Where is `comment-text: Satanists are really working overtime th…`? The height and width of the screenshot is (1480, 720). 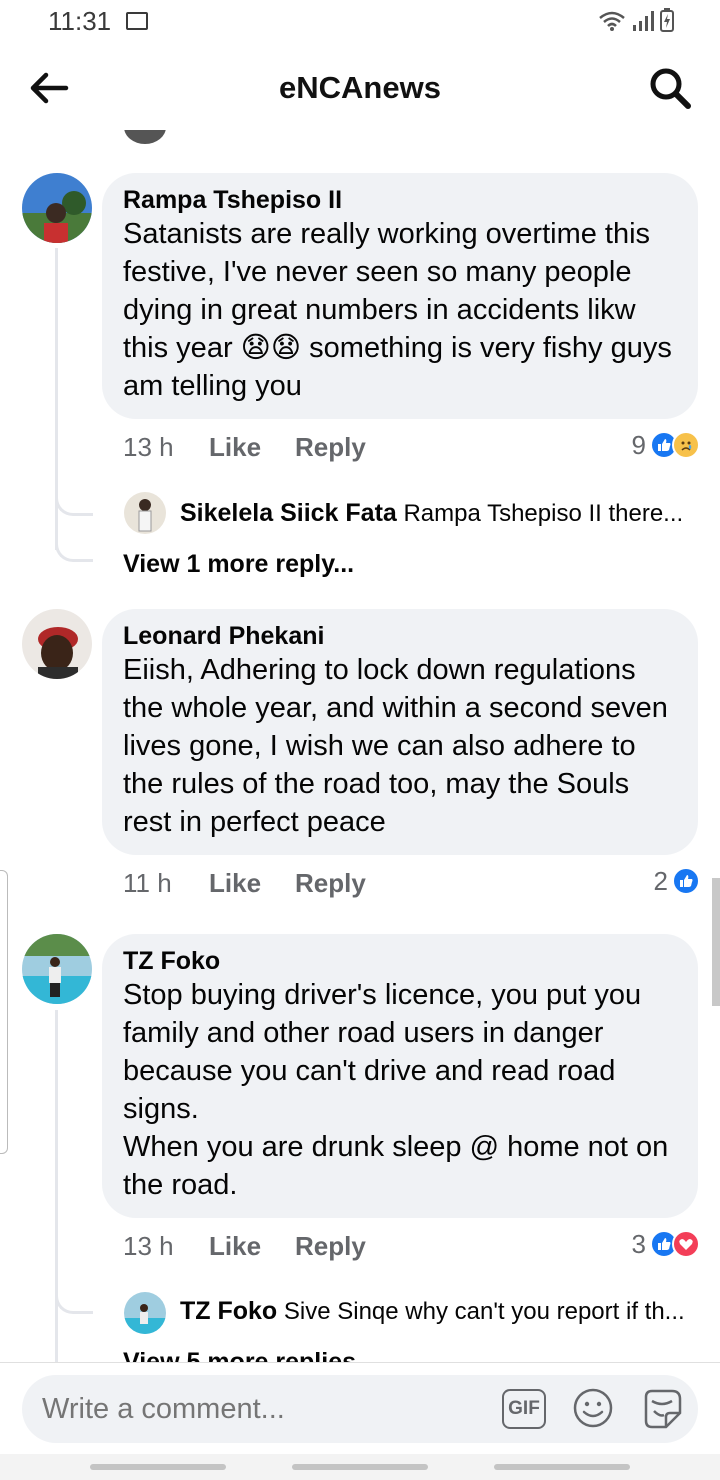
comment-text: Satanists are really working overtime th… is located at coordinates (397, 310).